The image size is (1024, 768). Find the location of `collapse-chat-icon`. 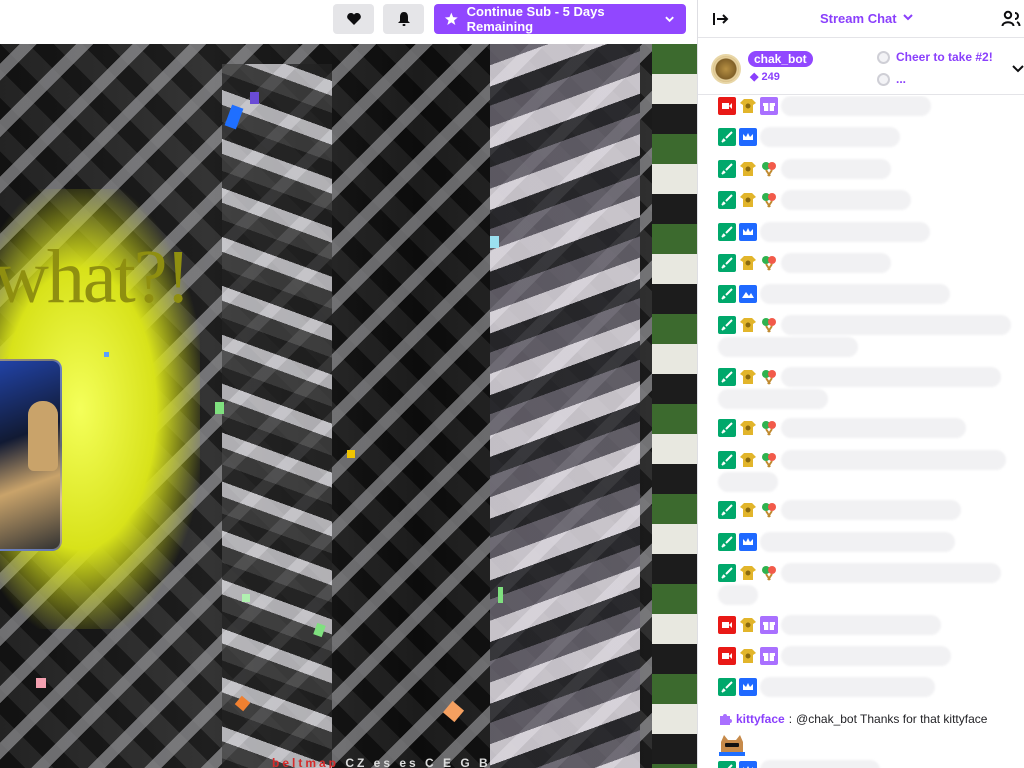

collapse-chat-icon is located at coordinates (721, 19).